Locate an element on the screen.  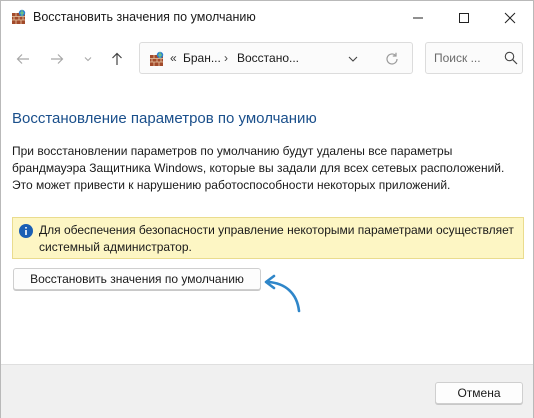
back-button is located at coordinates (23, 59).